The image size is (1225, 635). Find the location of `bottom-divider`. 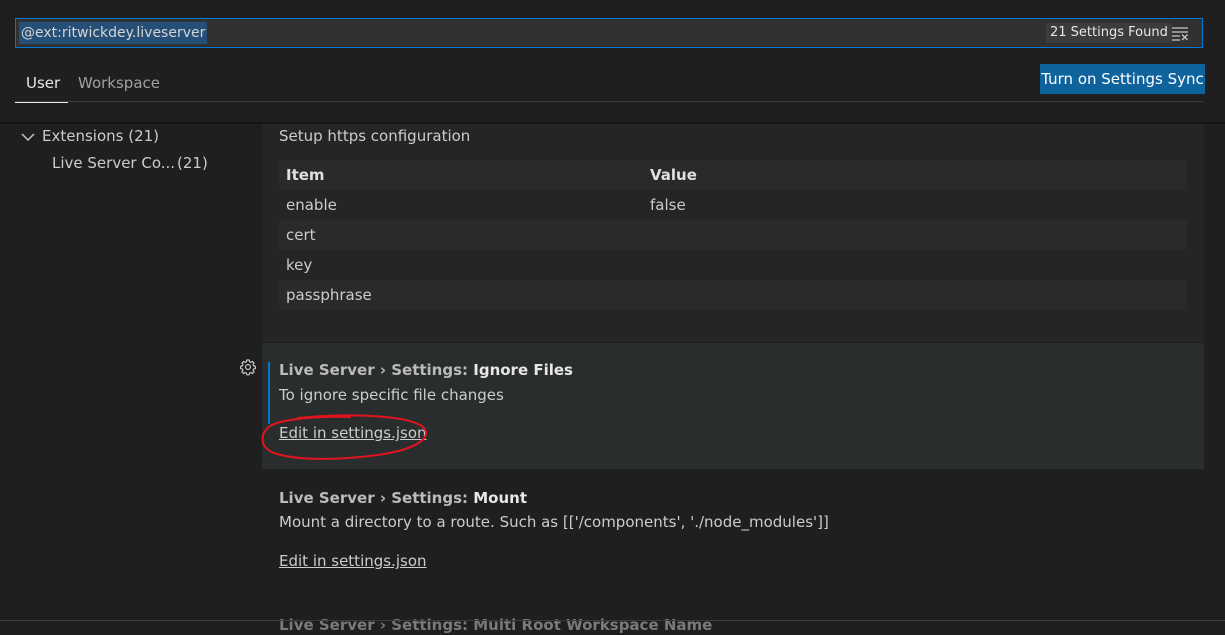

bottom-divider is located at coordinates (612, 620).